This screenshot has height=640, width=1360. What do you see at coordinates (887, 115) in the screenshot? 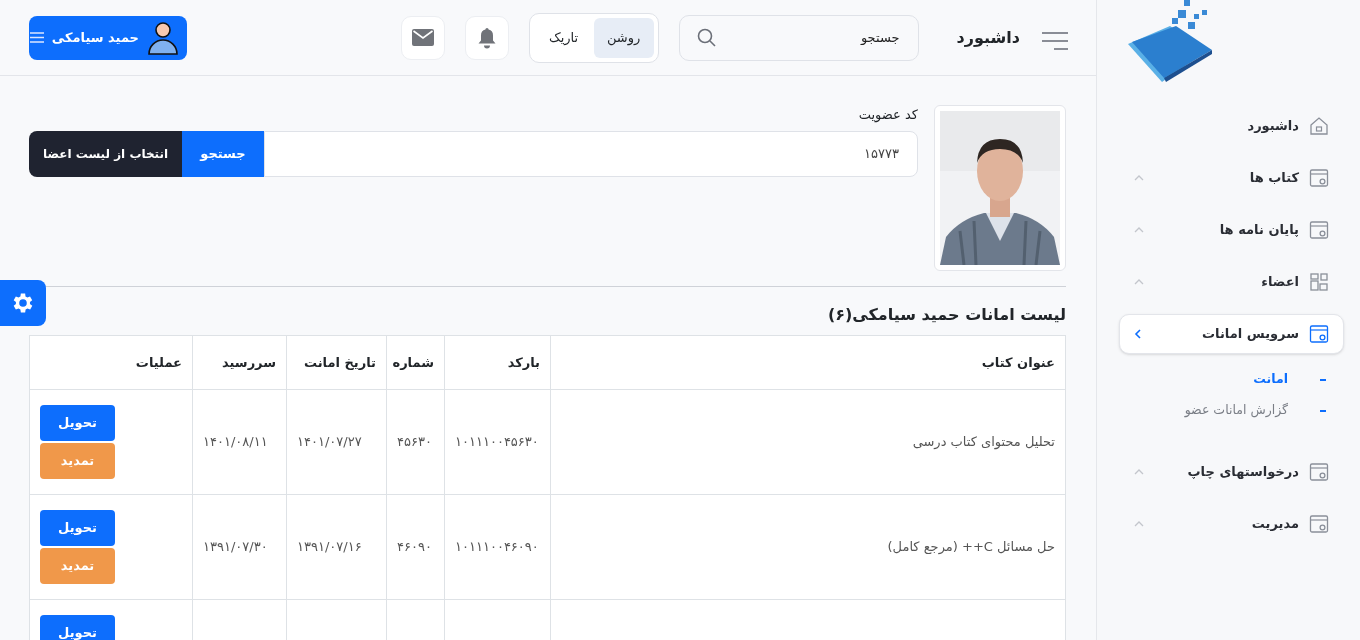
I see `field-label: کد عضویت` at bounding box center [887, 115].